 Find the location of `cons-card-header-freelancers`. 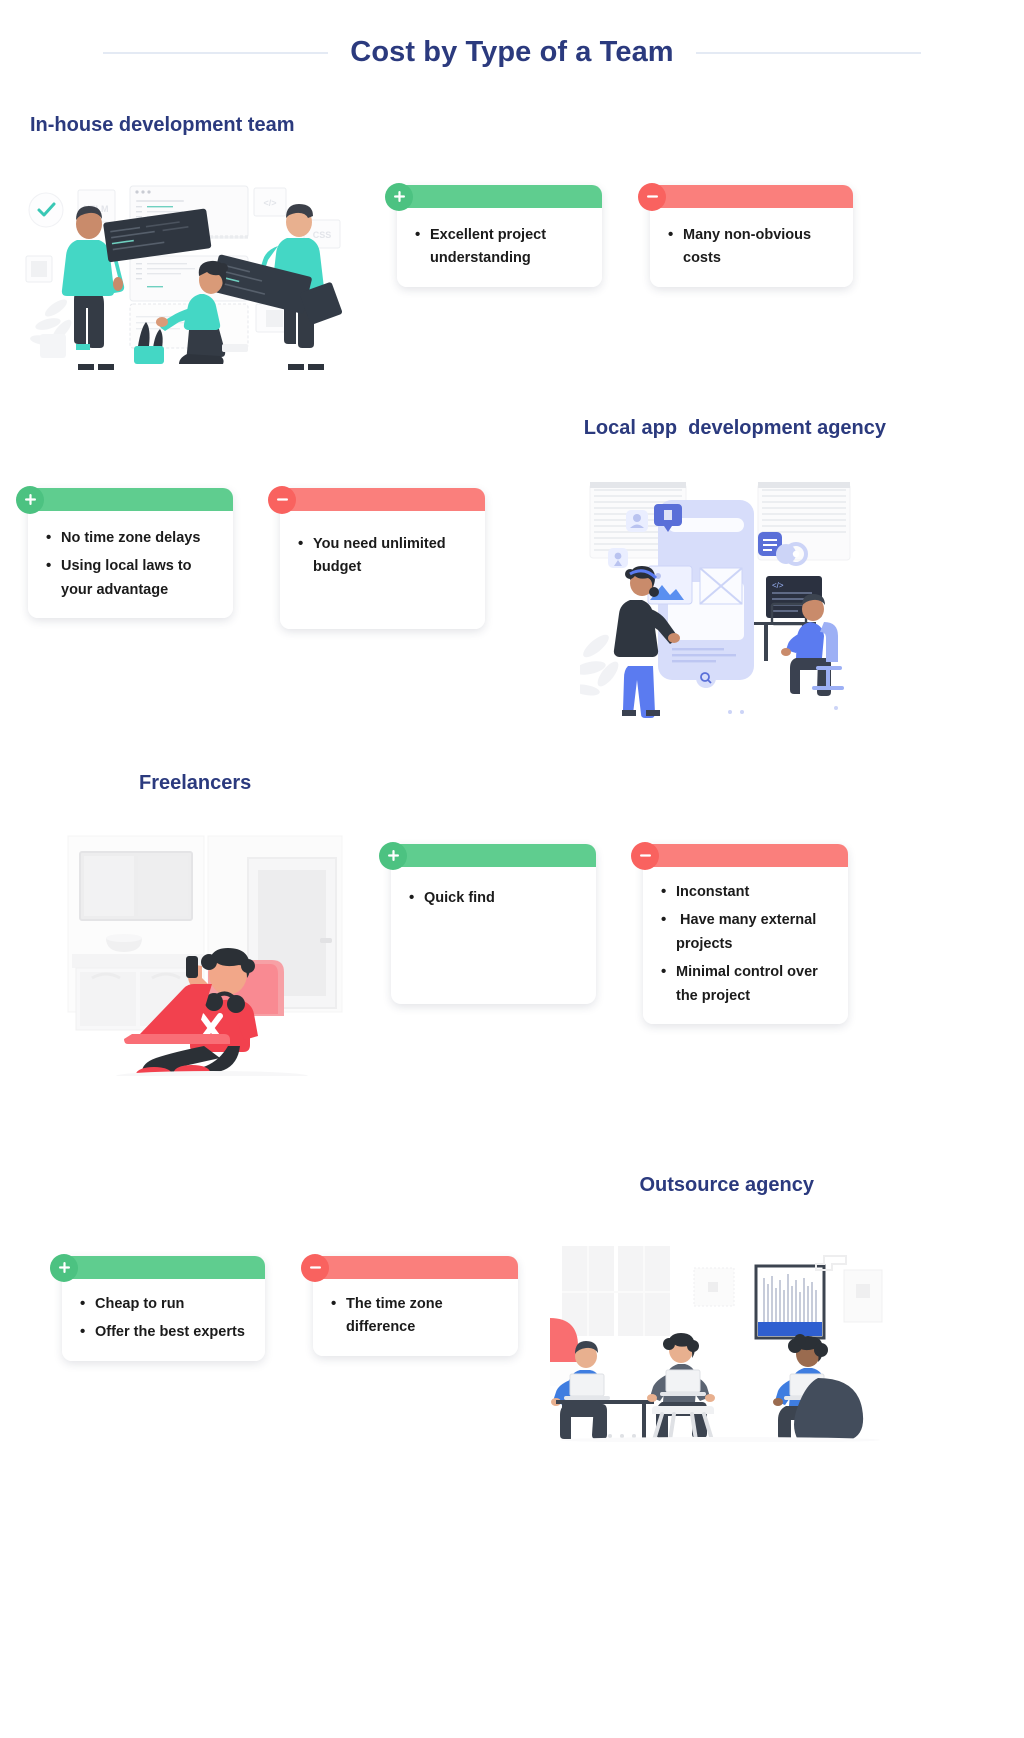

cons-card-header-freelancers is located at coordinates (739, 855).